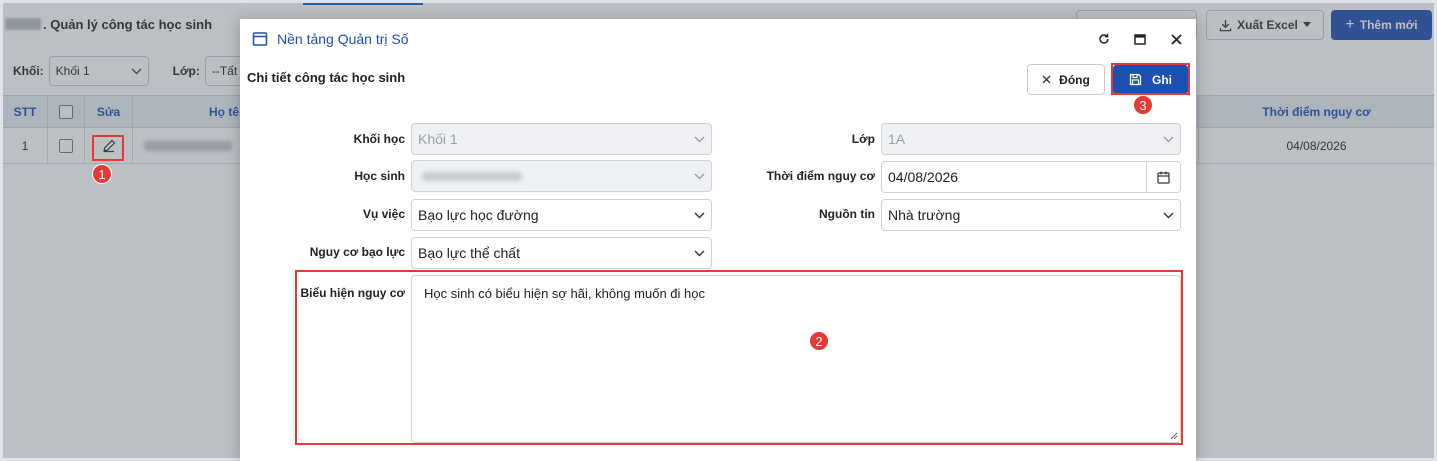  Describe the element at coordinates (561, 215) in the screenshot. I see `incident-select: Bạo lực học đường` at that location.